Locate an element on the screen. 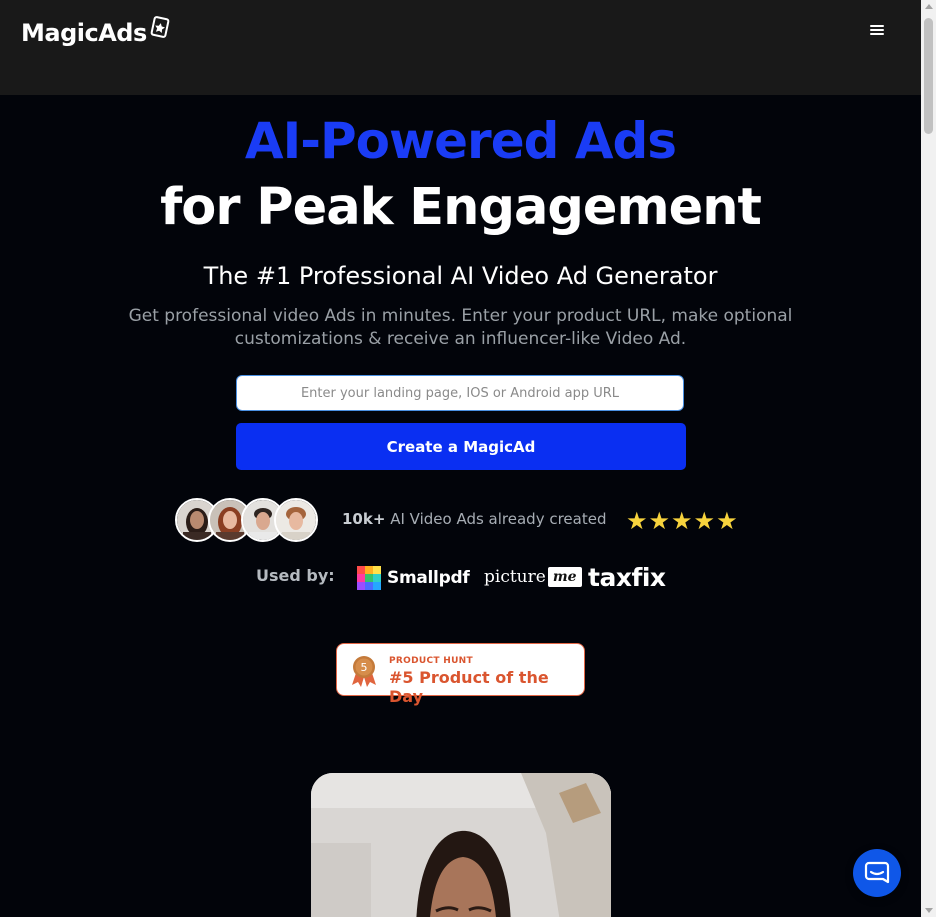 This screenshot has height=917, width=936. cards-icon is located at coordinates (160, 27).